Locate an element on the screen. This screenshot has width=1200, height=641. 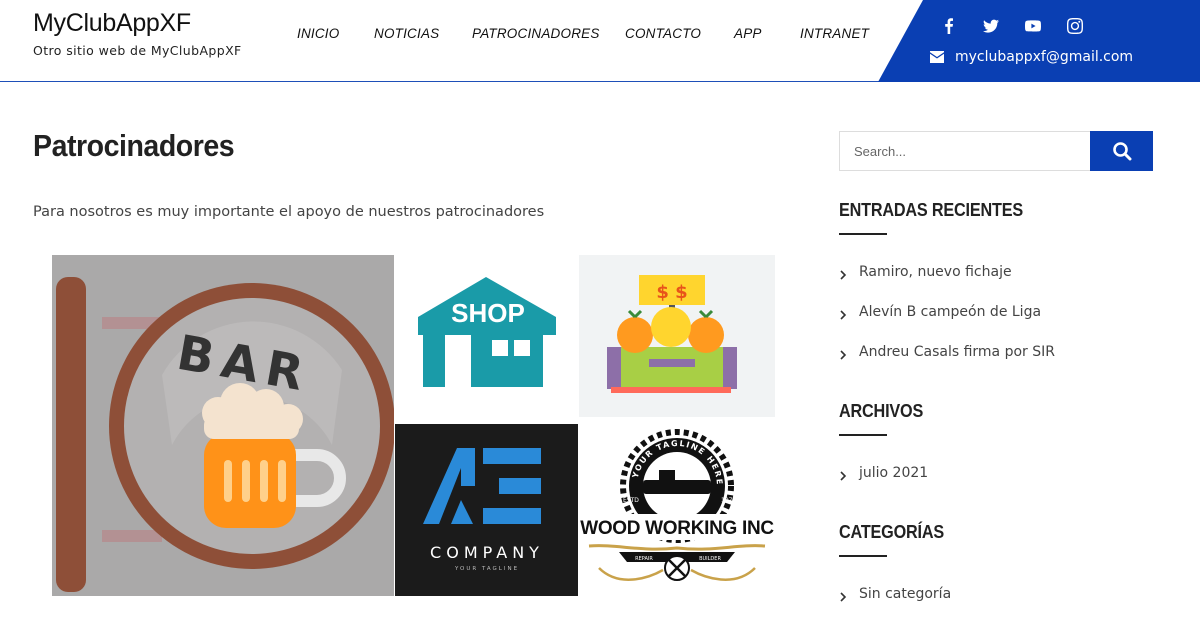
recent-post-link: Alevín B campeón de Liga is located at coordinates (940, 312).